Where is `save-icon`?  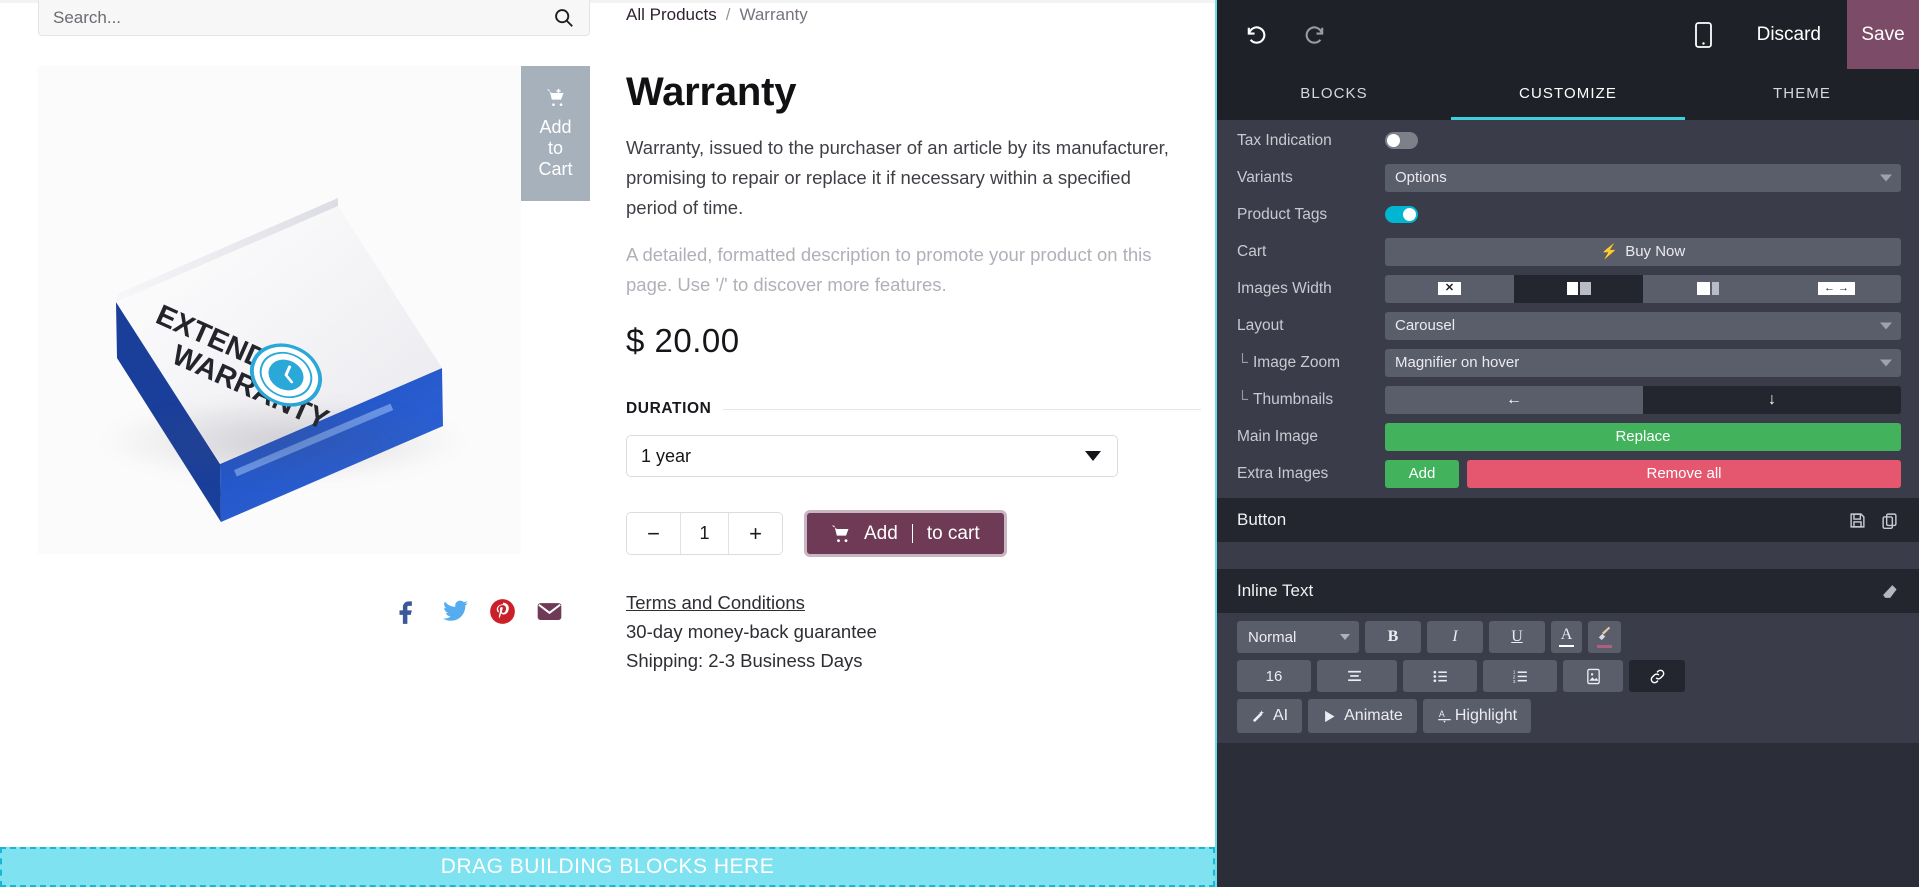 save-icon is located at coordinates (1857, 520).